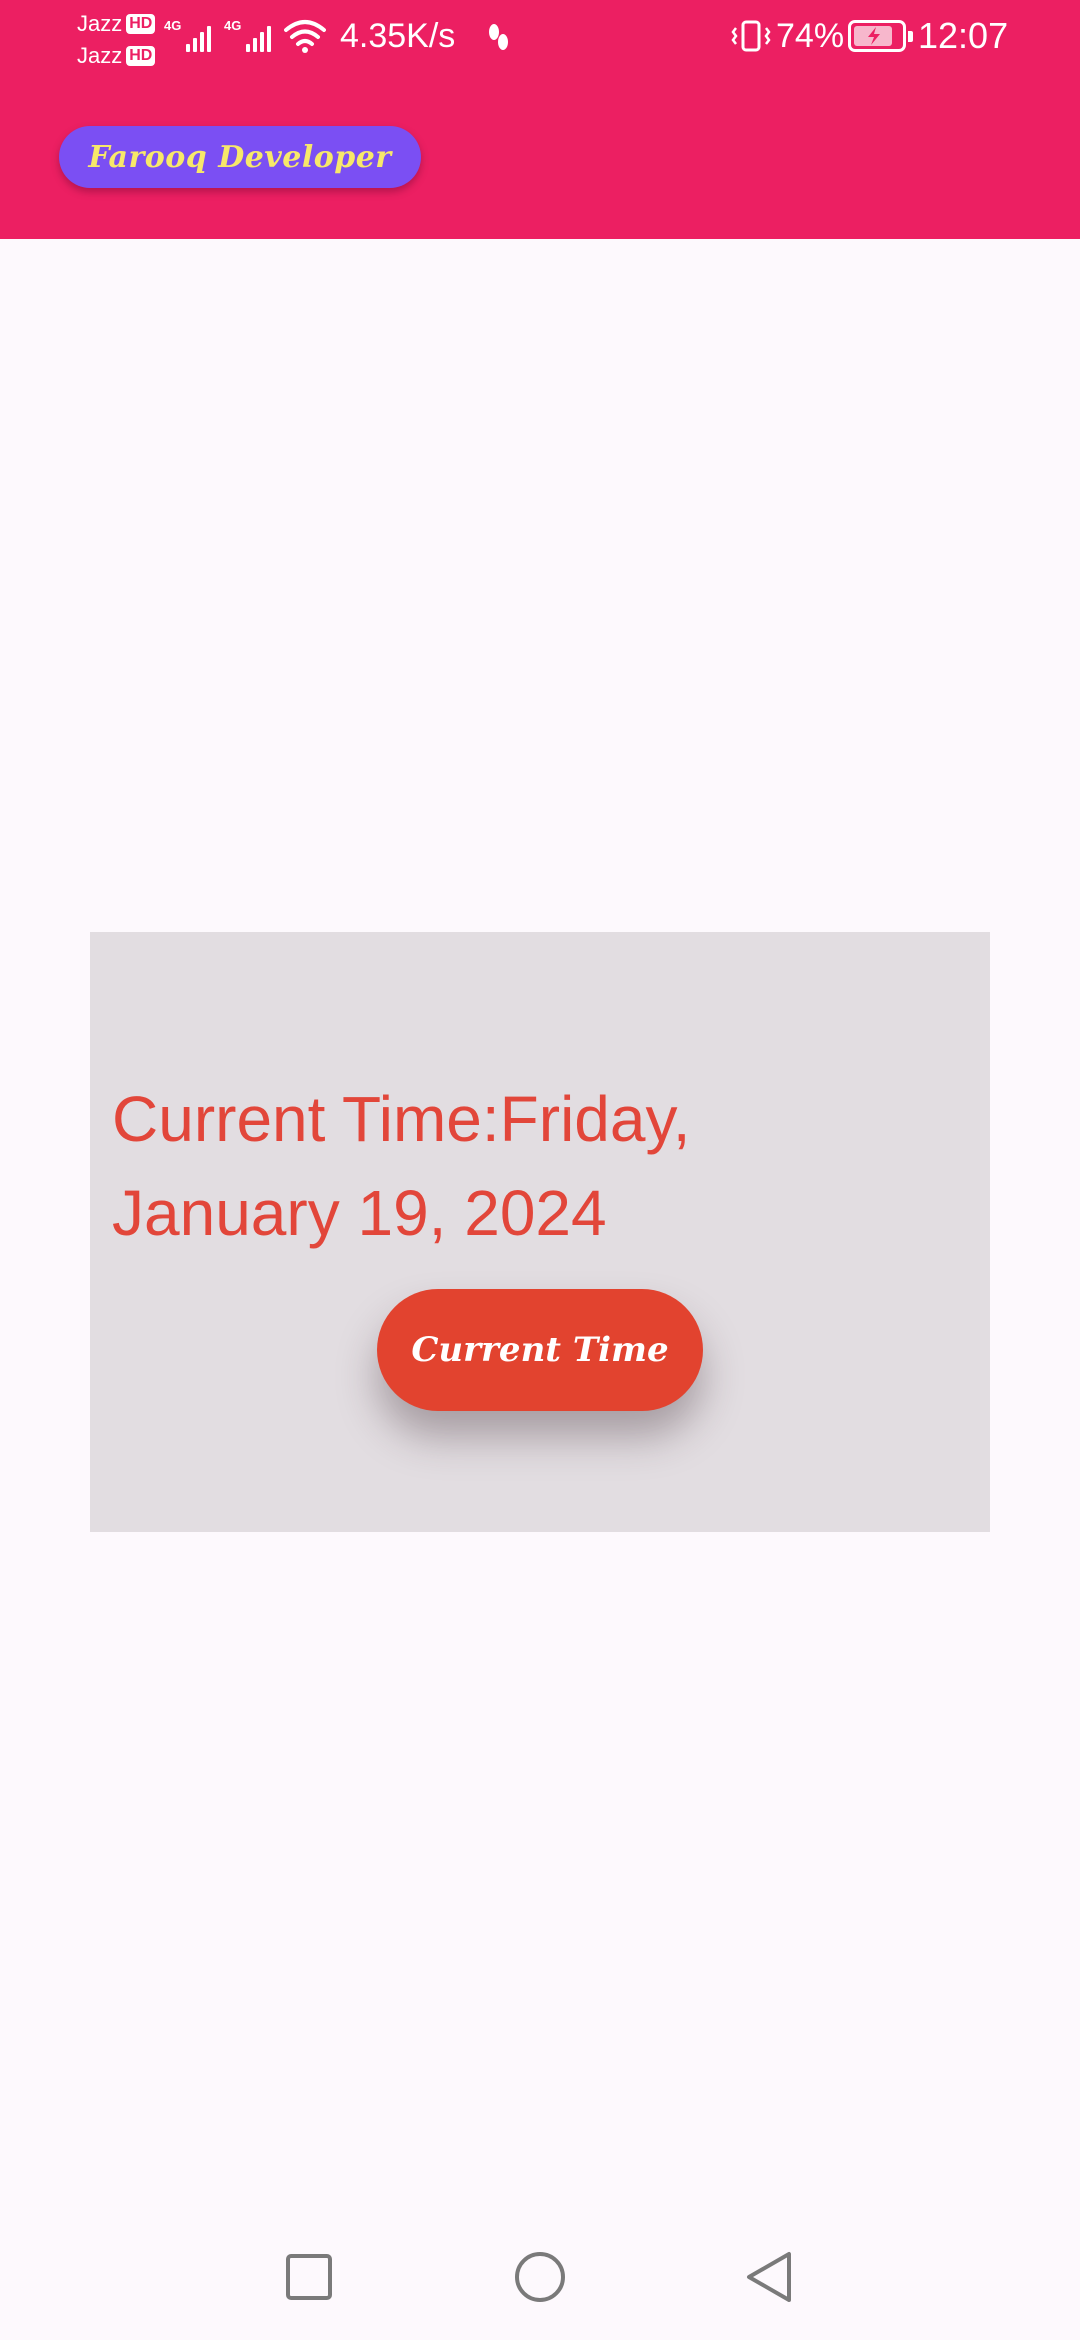 The width and height of the screenshot is (1080, 2340). What do you see at coordinates (963, 35) in the screenshot?
I see `status-clock: 12:07` at bounding box center [963, 35].